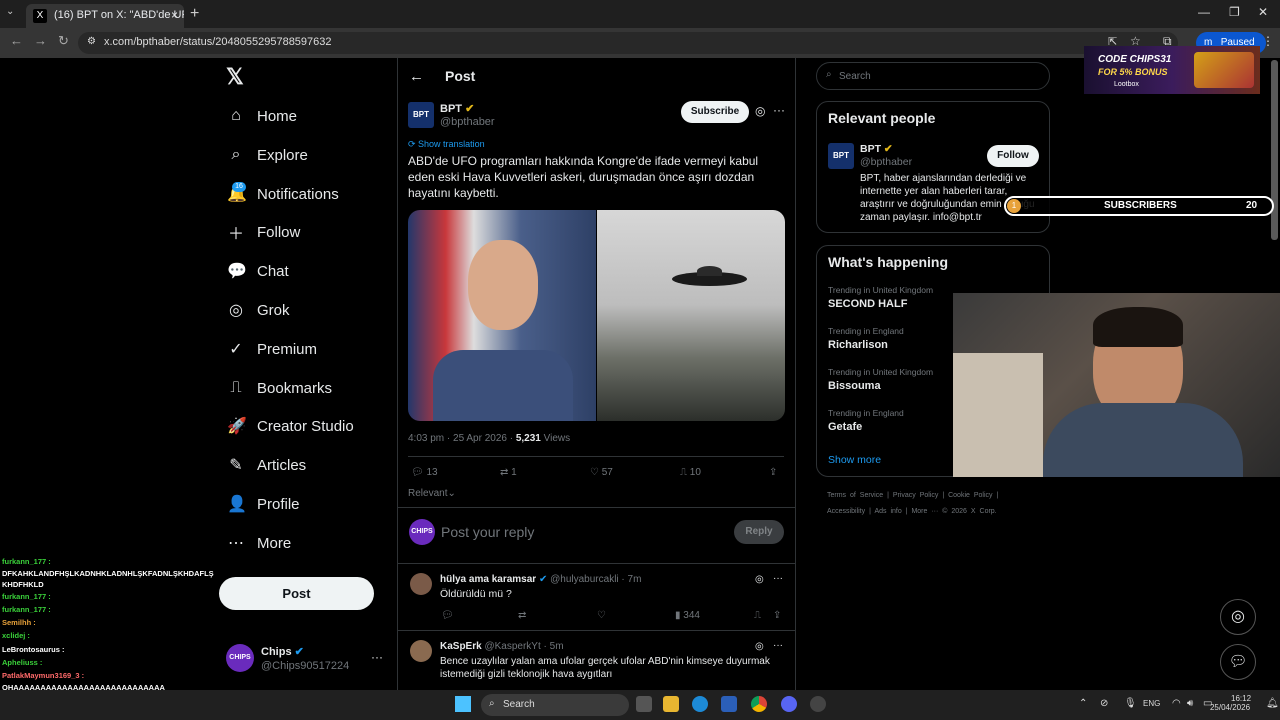 This screenshot has width=1280, height=720. Describe the element at coordinates (757, 615) in the screenshot. I see `comment-bookmark-icon: ⎍` at that location.